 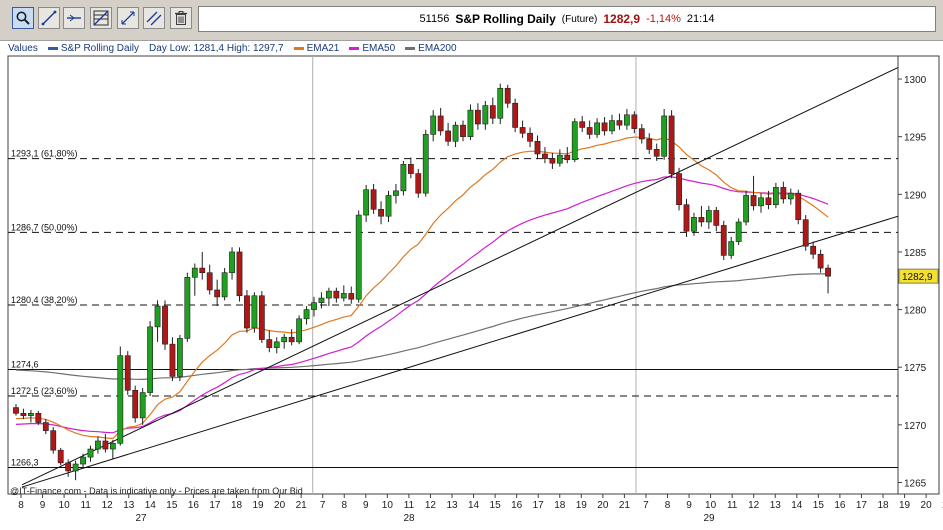 What do you see at coordinates (917, 277) in the screenshot?
I see `current-price-label: 1282,9` at bounding box center [917, 277].